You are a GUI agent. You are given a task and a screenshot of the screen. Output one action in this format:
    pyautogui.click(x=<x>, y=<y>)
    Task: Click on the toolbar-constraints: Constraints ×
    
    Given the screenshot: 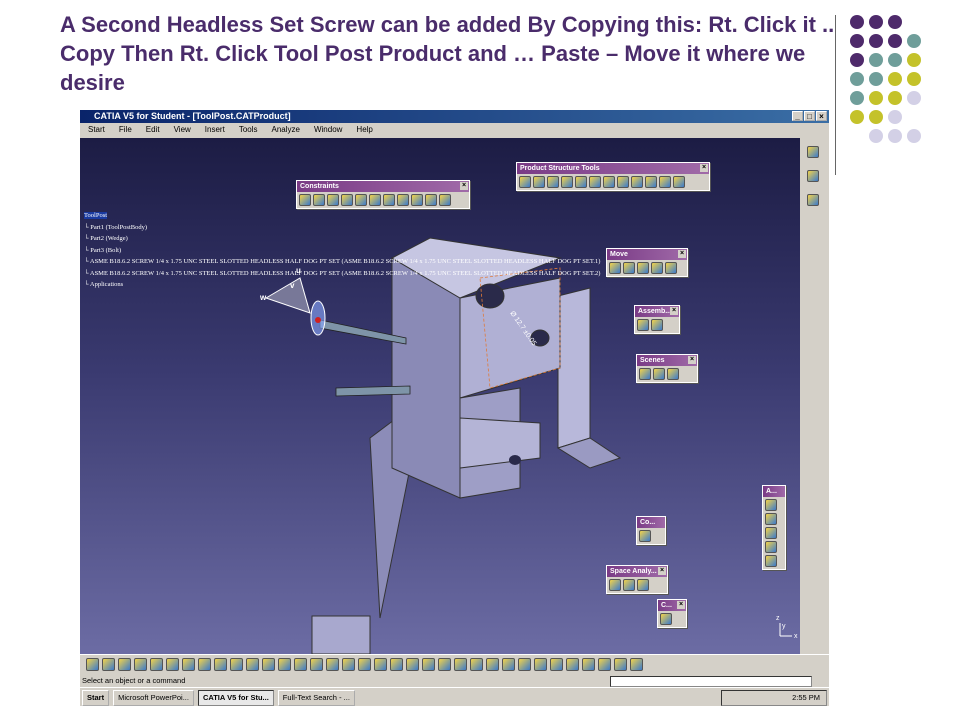 What is the action you would take?
    pyautogui.click(x=383, y=194)
    